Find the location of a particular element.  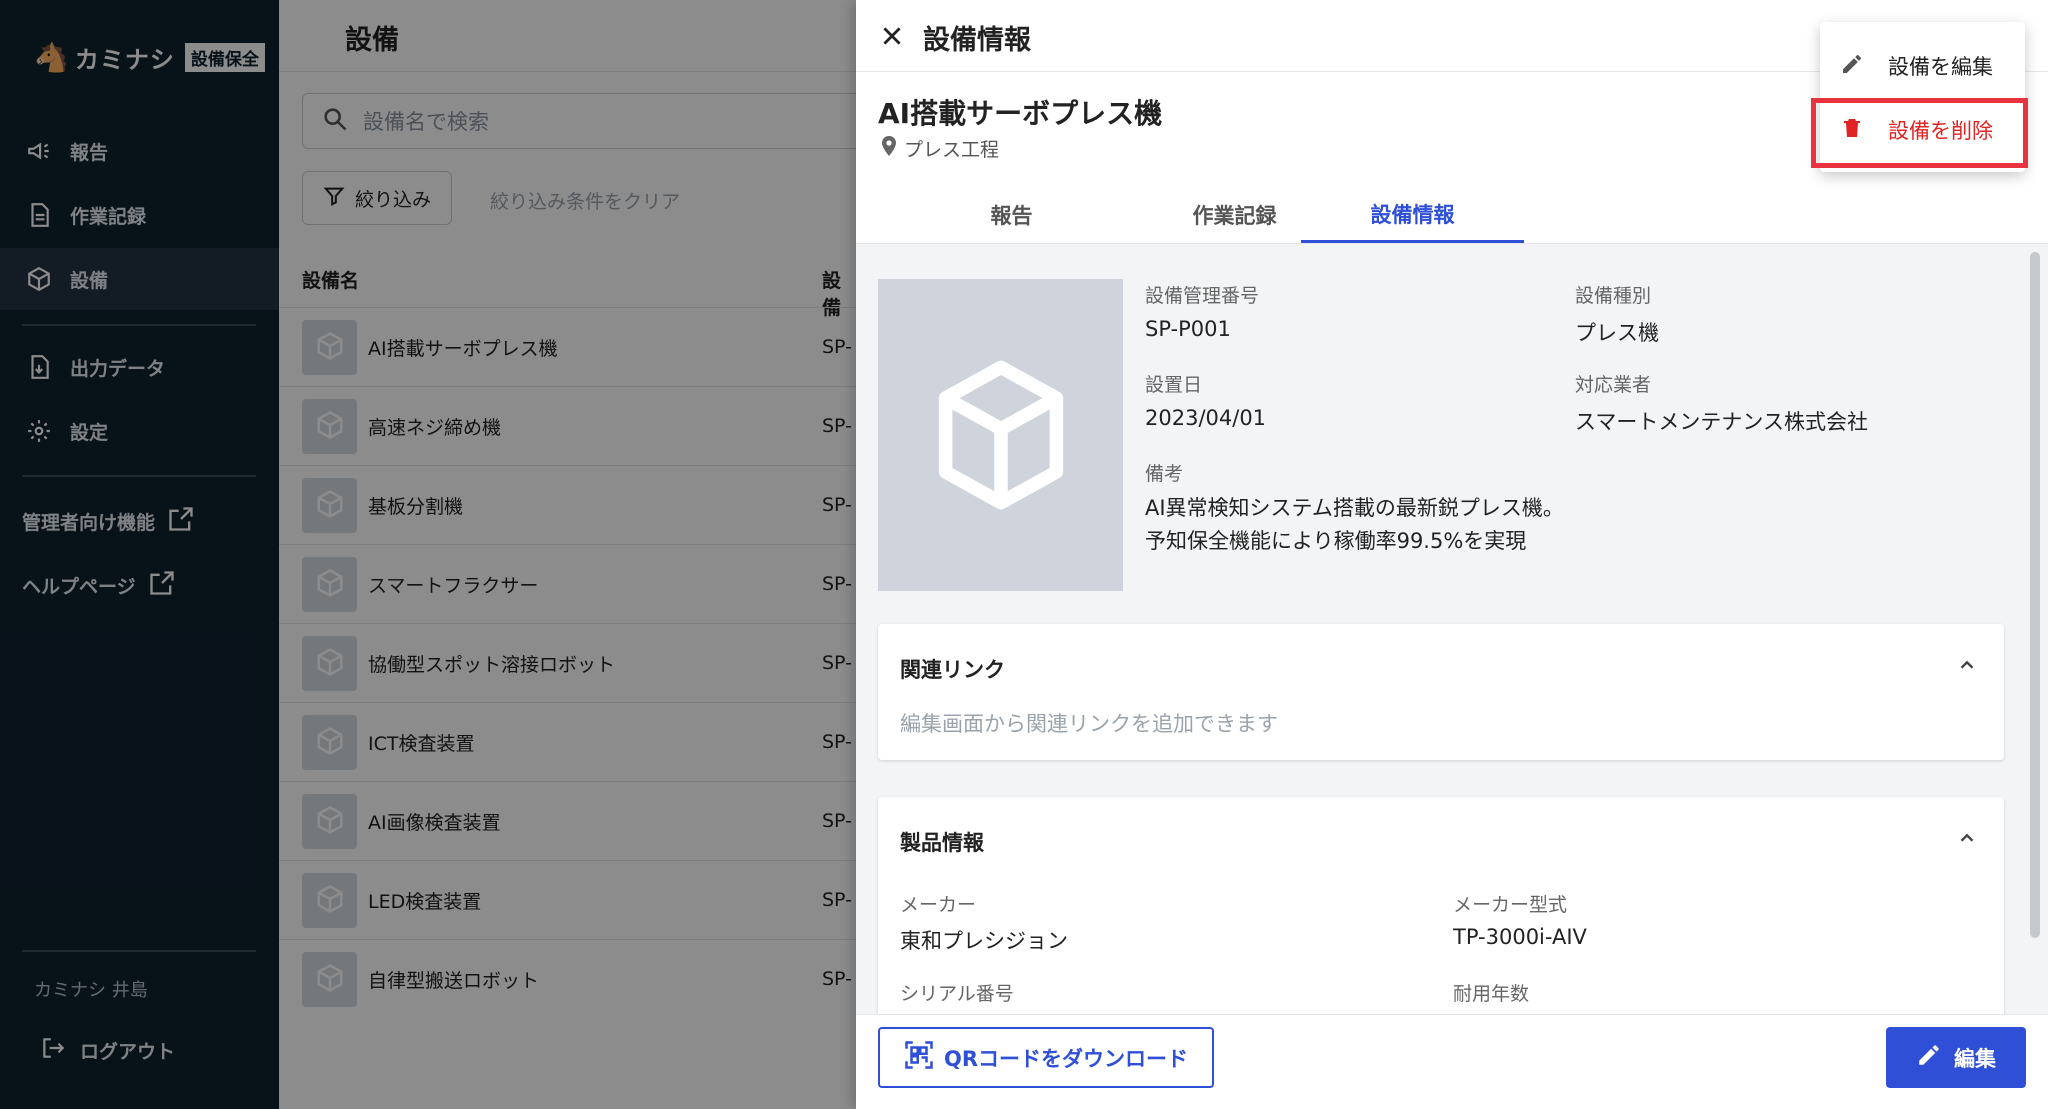

edit-button: 編集 is located at coordinates (1956, 1057).